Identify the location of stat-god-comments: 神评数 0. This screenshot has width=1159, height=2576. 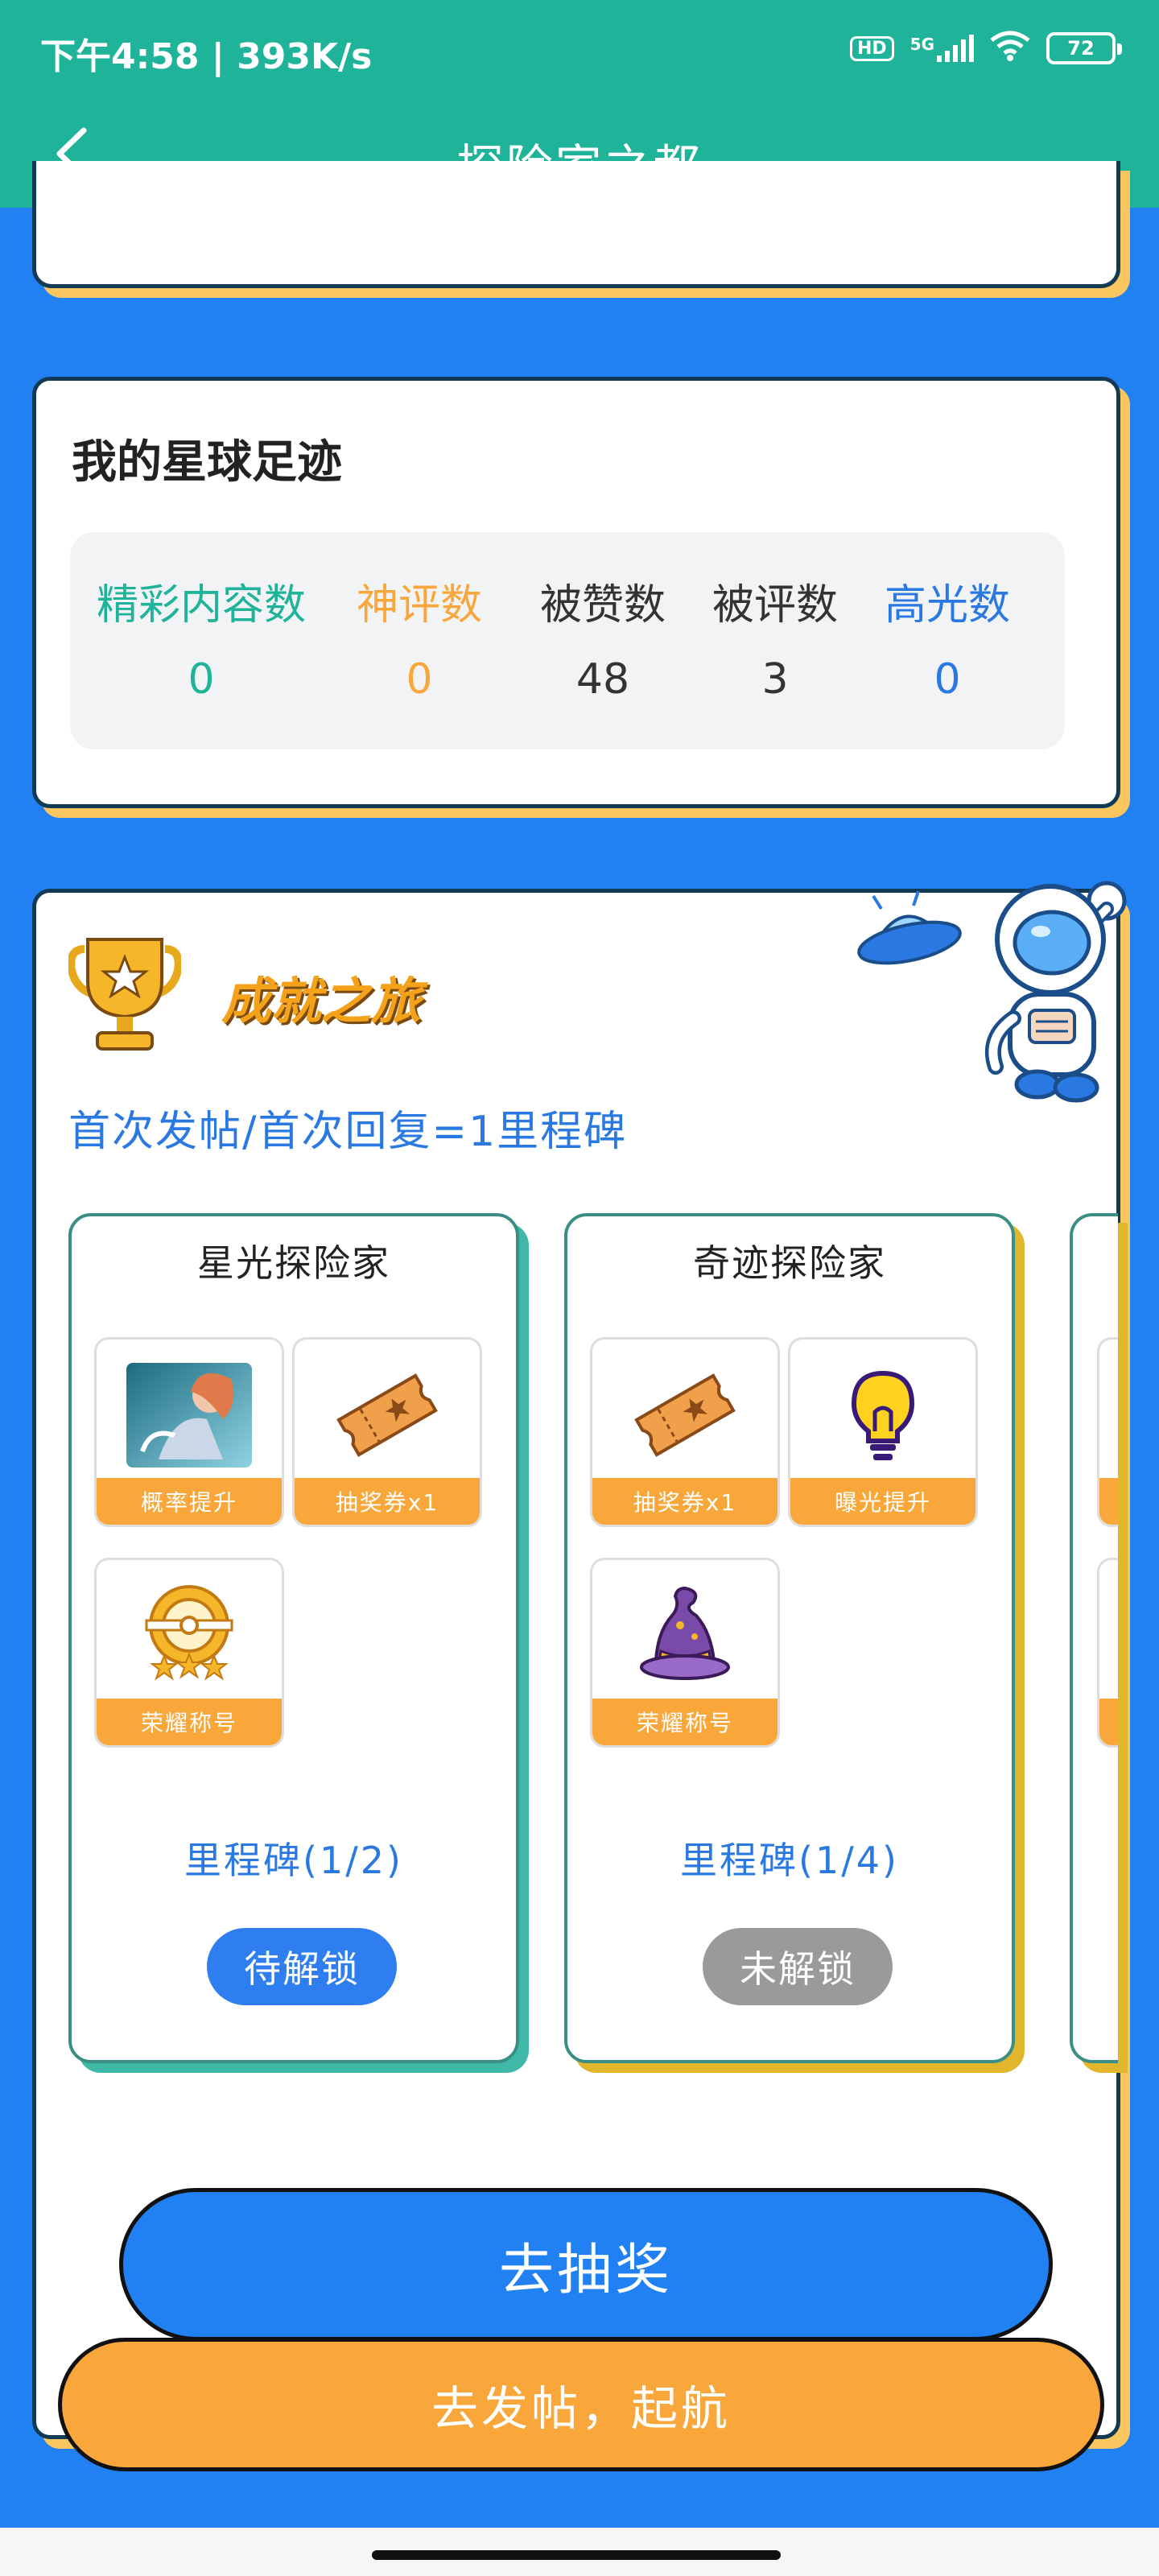
(420, 637).